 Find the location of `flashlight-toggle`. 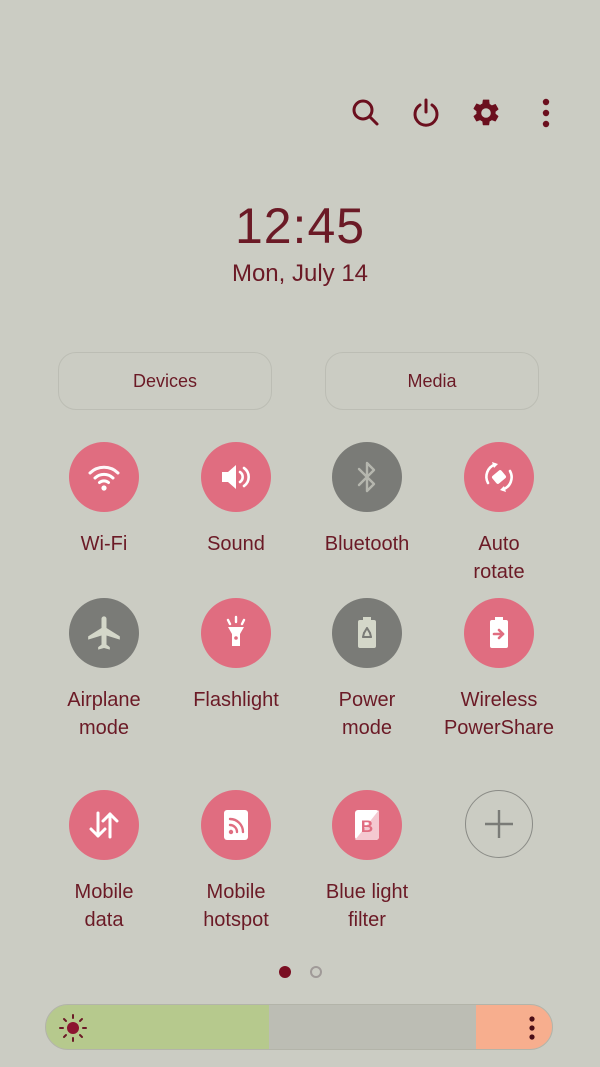

flashlight-toggle is located at coordinates (236, 633).